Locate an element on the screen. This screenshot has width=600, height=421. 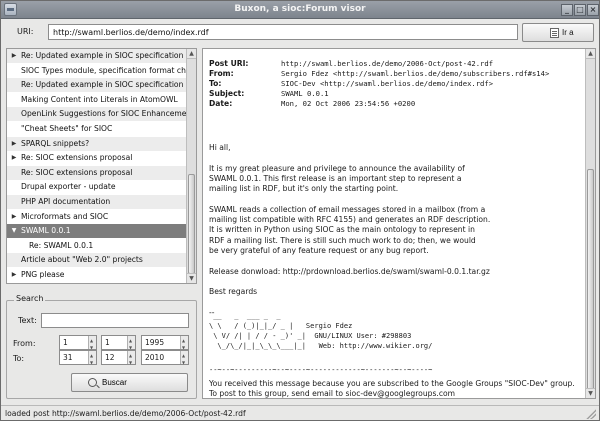
to-month-spinner: 12 is located at coordinates (118, 359).